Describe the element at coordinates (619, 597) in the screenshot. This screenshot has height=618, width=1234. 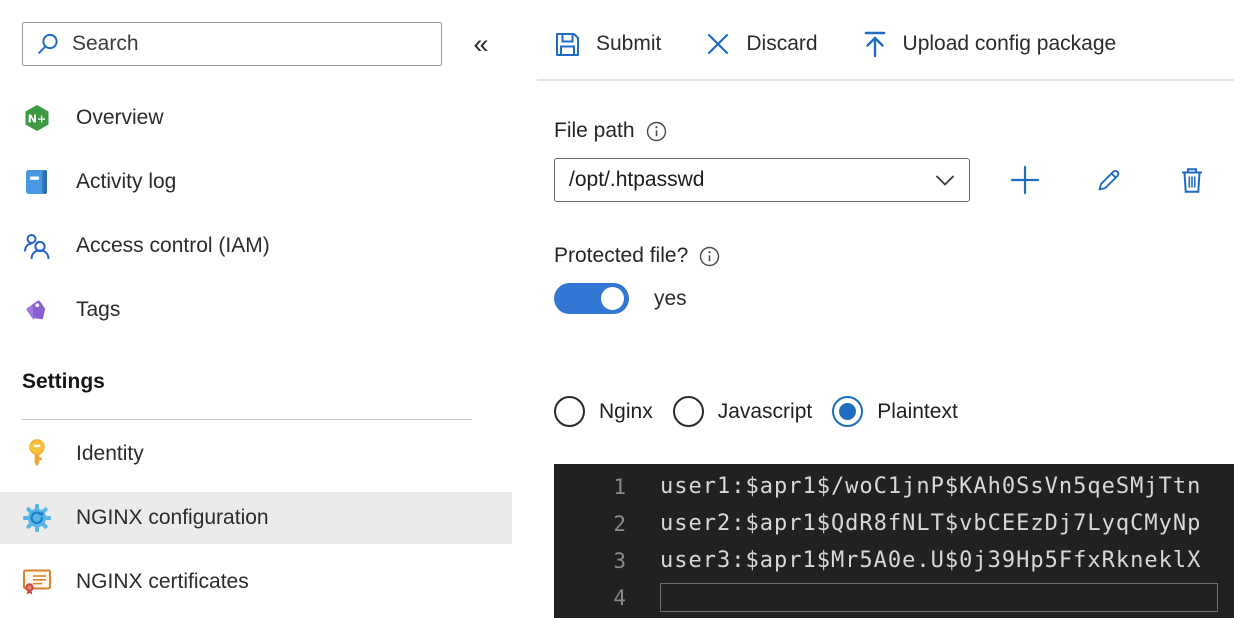
I see `line-number: 4` at that location.